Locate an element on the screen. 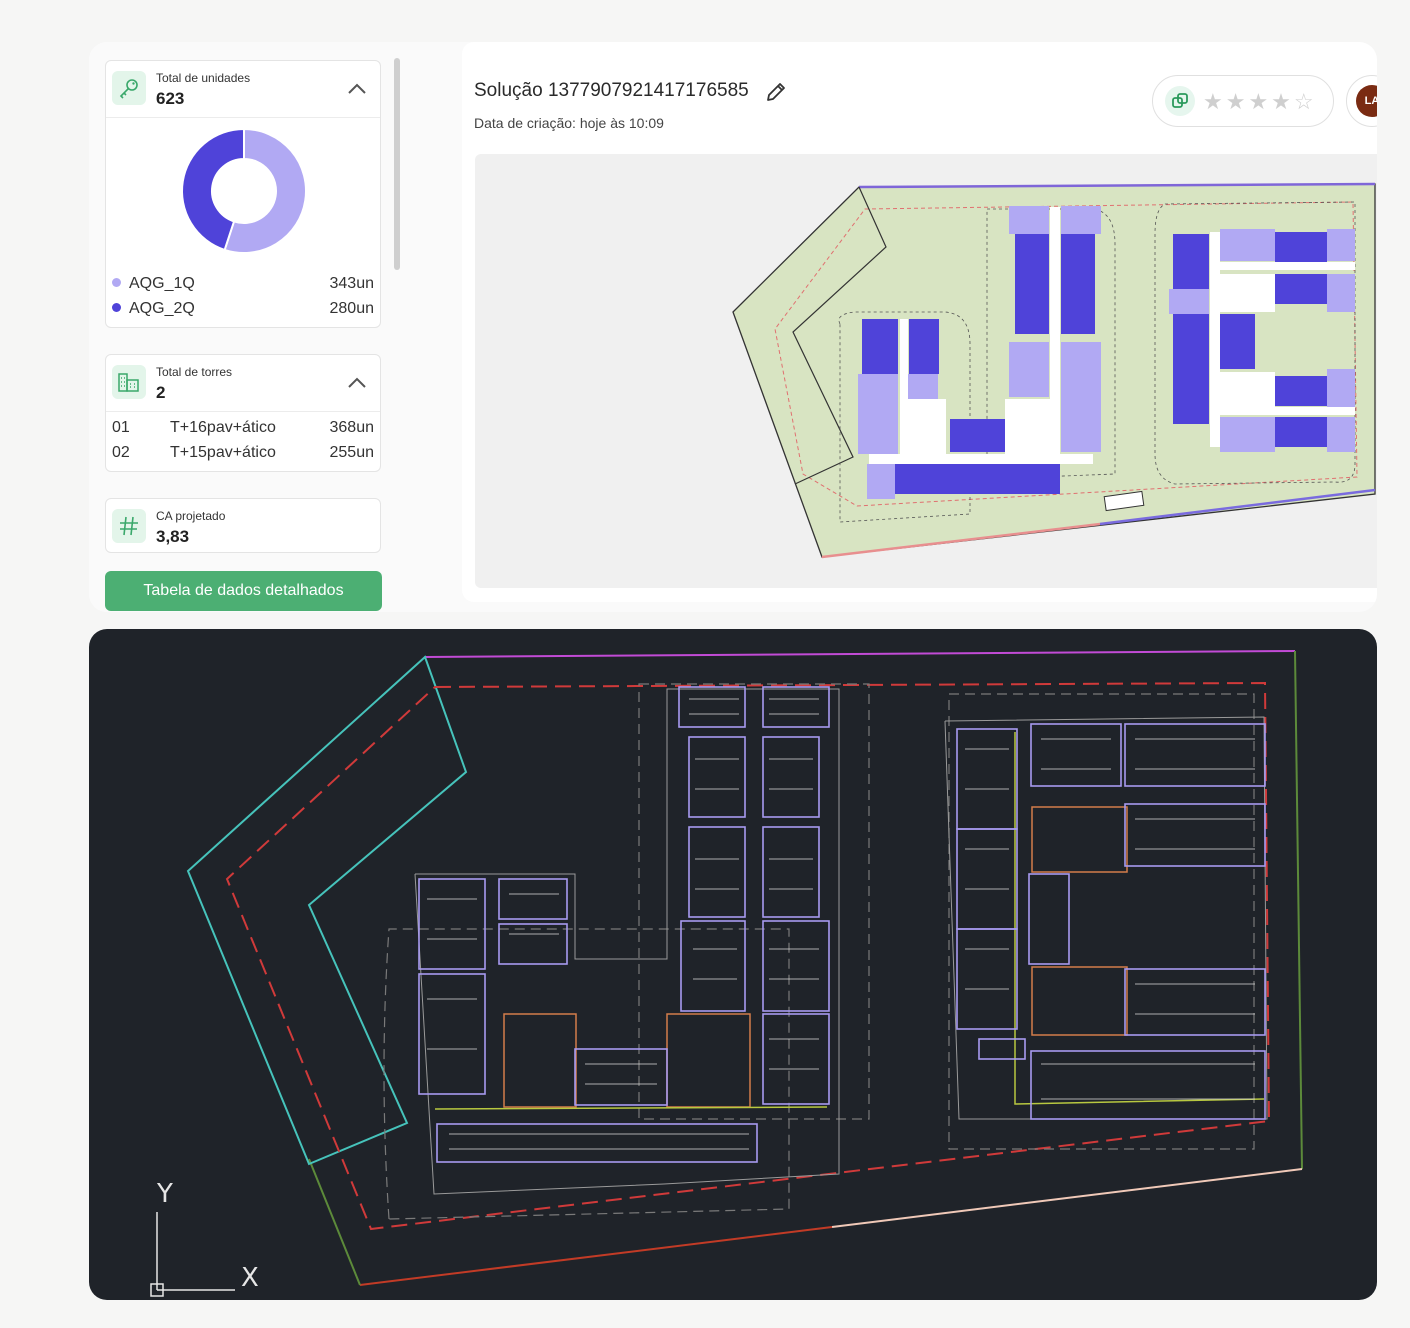  cad-y-axis-label: Y is located at coordinates (165, 1194).